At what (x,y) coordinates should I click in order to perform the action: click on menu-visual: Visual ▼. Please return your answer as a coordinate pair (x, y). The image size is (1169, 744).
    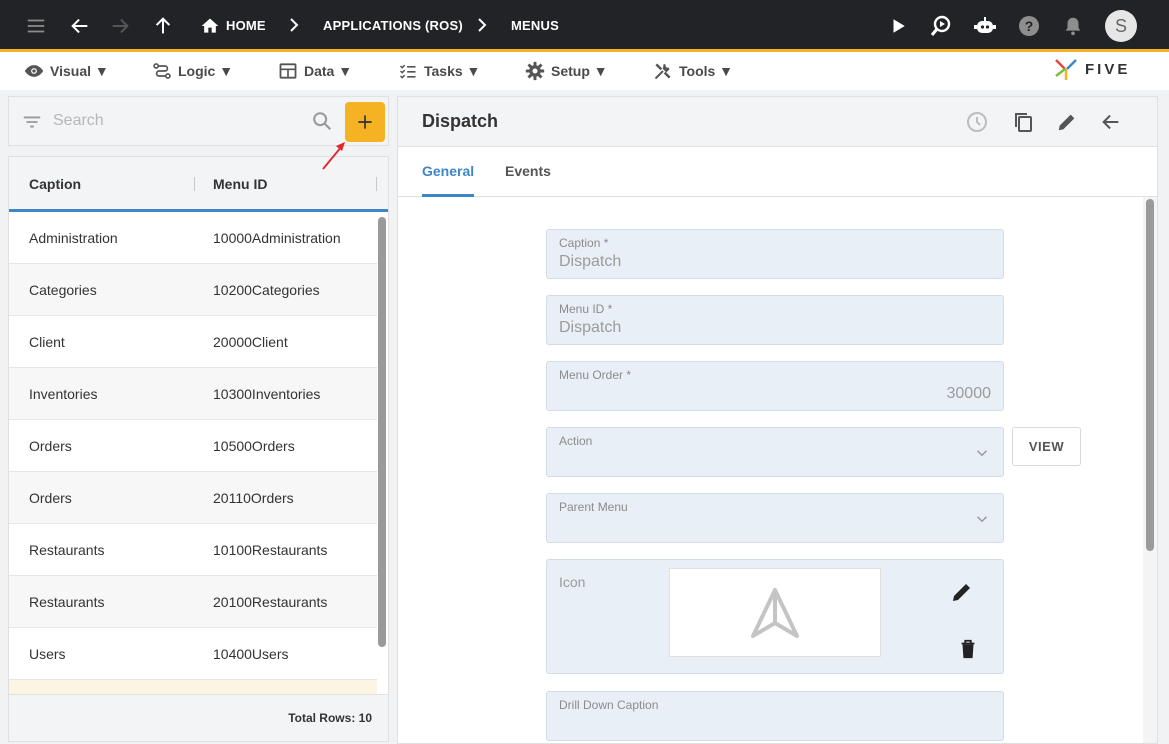
    Looking at the image, I should click on (66, 71).